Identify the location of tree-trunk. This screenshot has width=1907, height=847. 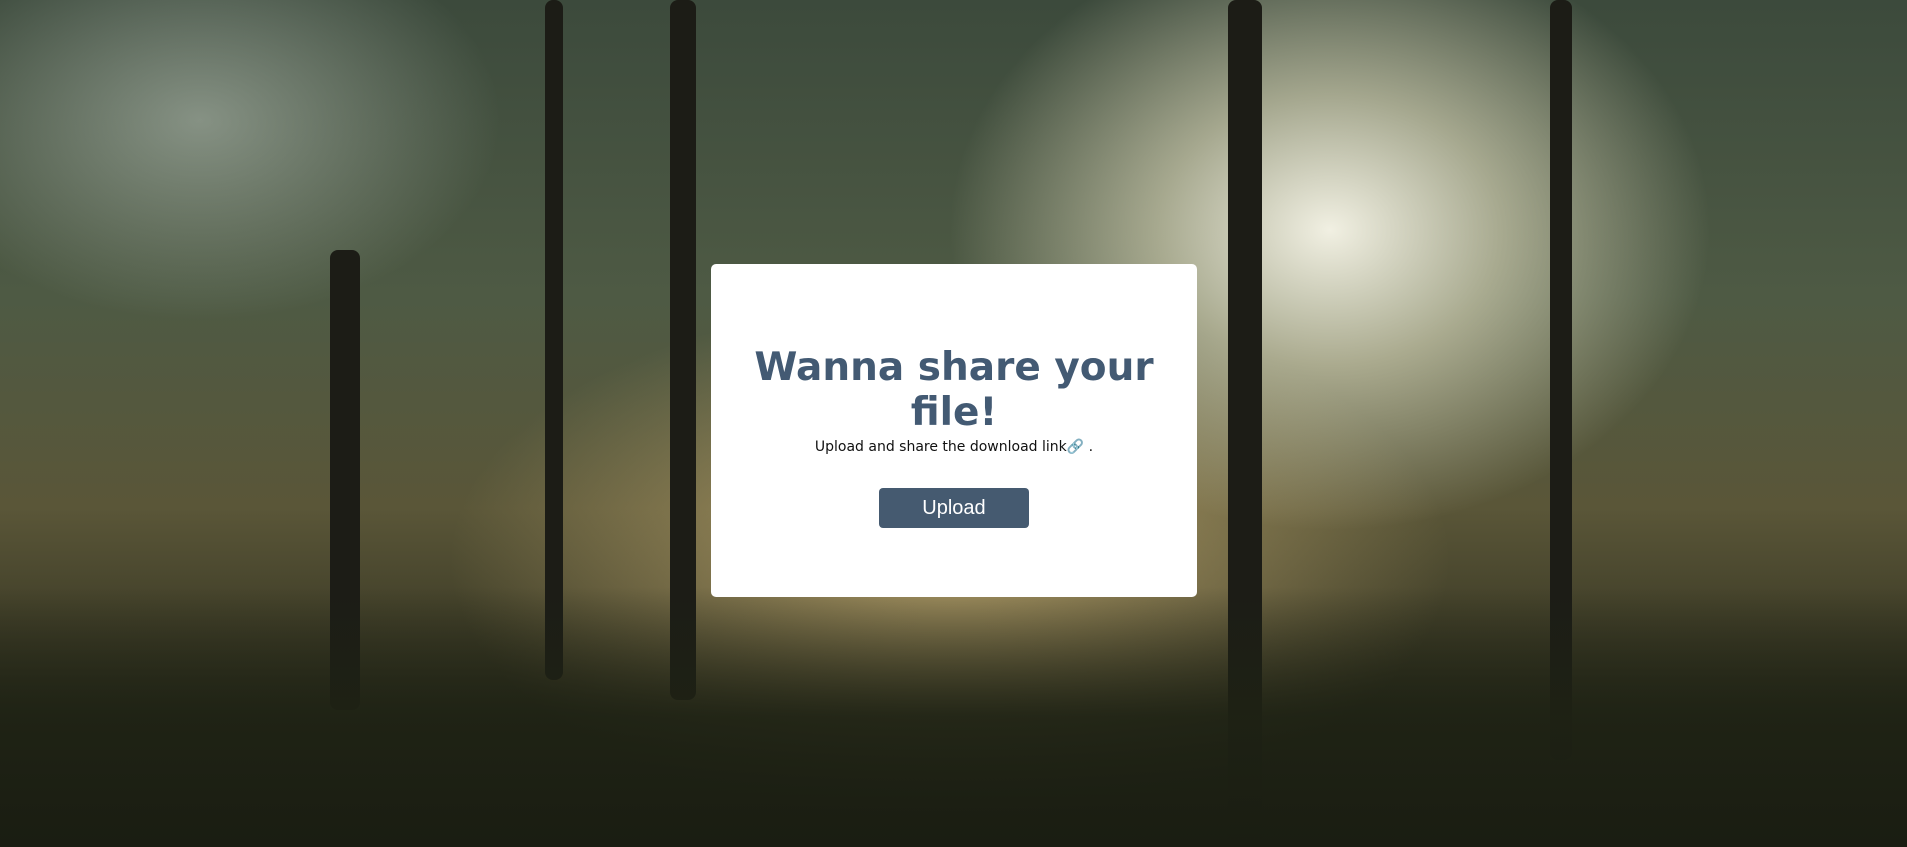
(554, 340).